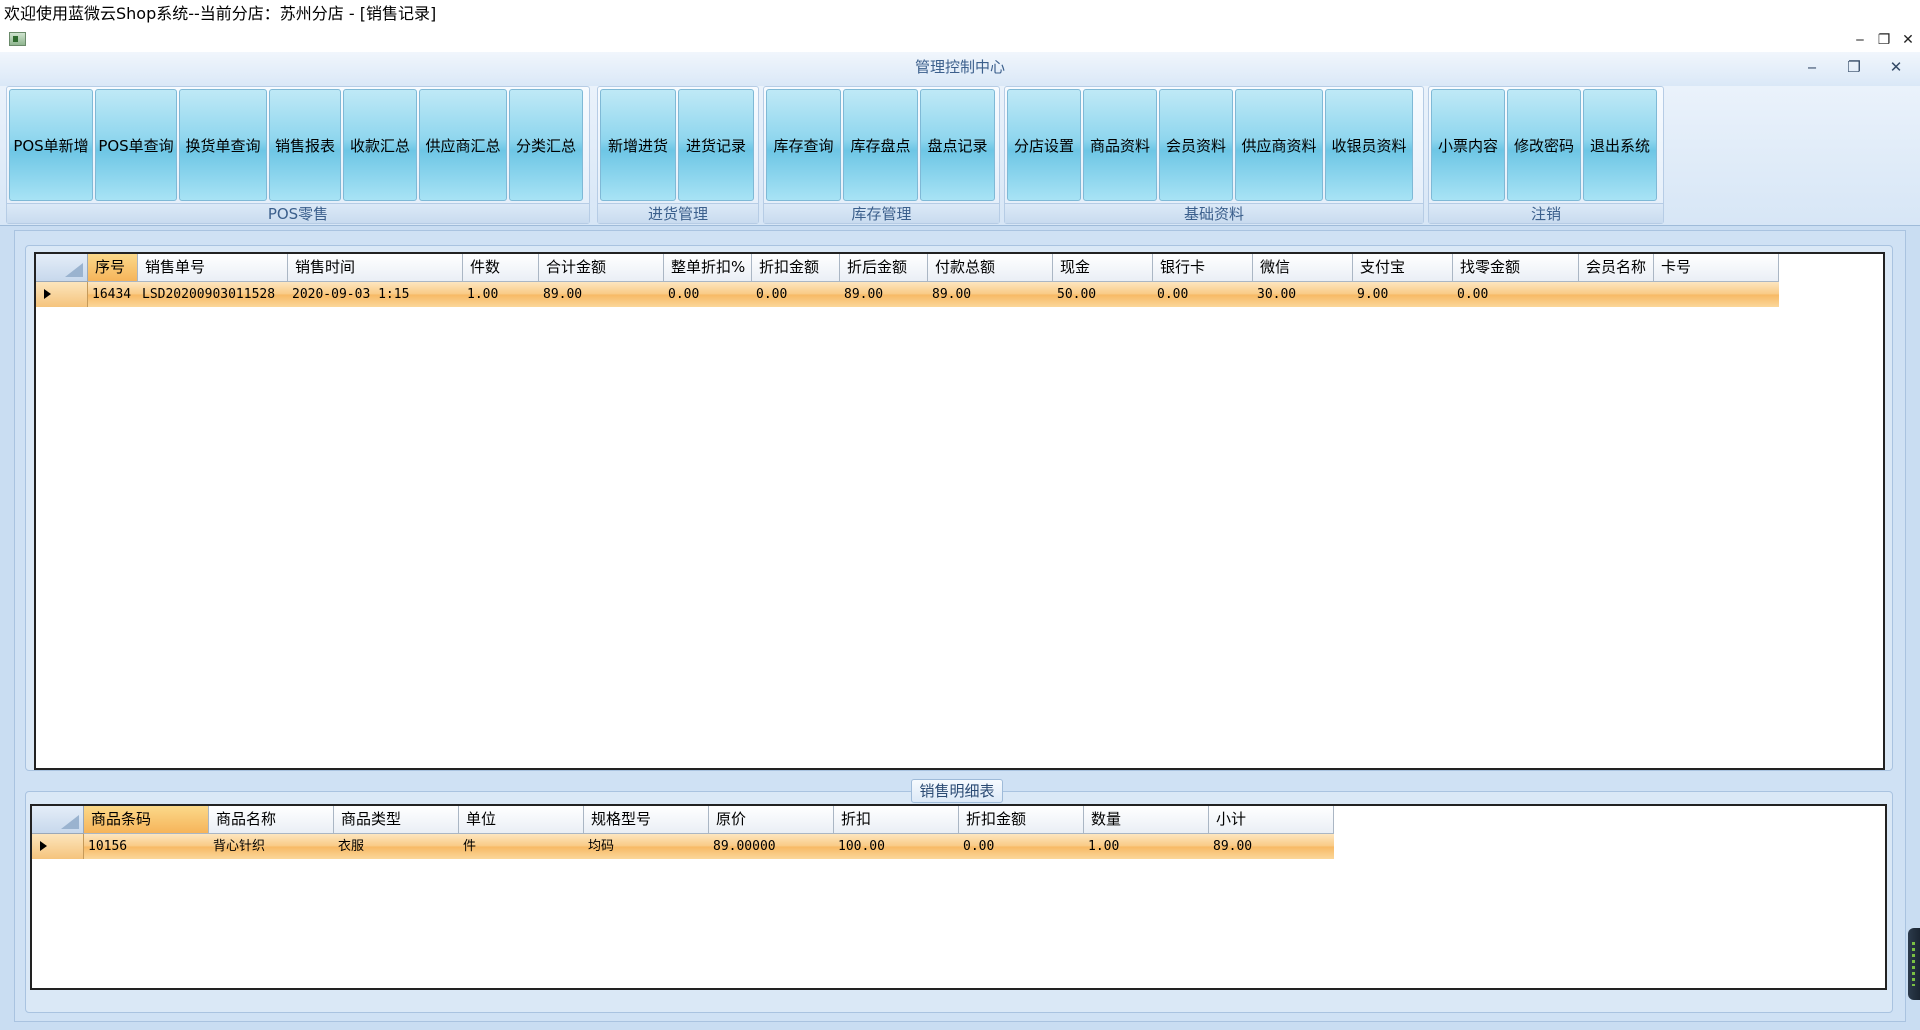 Image resolution: width=1920 pixels, height=1030 pixels. Describe the element at coordinates (380, 145) in the screenshot. I see `payment-summary-button: 收款汇总` at that location.